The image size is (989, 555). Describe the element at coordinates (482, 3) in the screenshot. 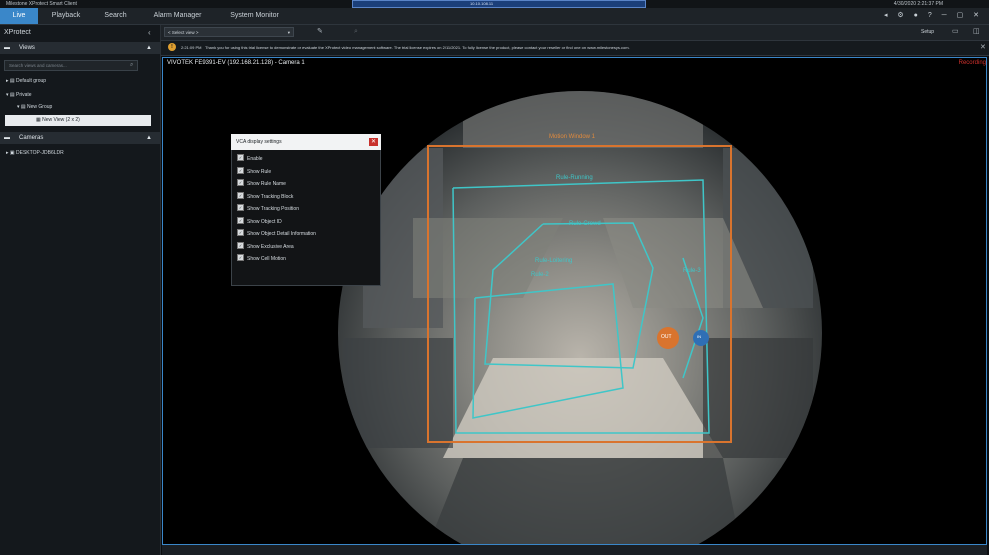

I see `remote-session-address: 10.10.108.11` at that location.